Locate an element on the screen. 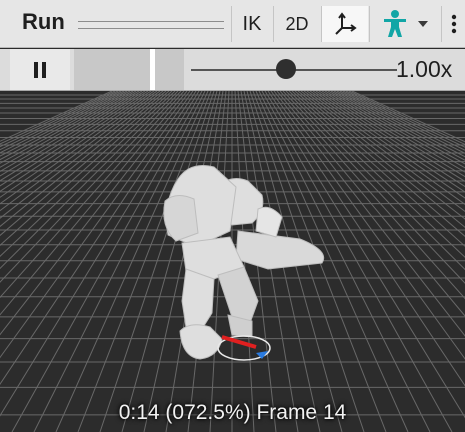 This screenshot has height=432, width=465. playback-controls: 1.00x is located at coordinates (232, 70).